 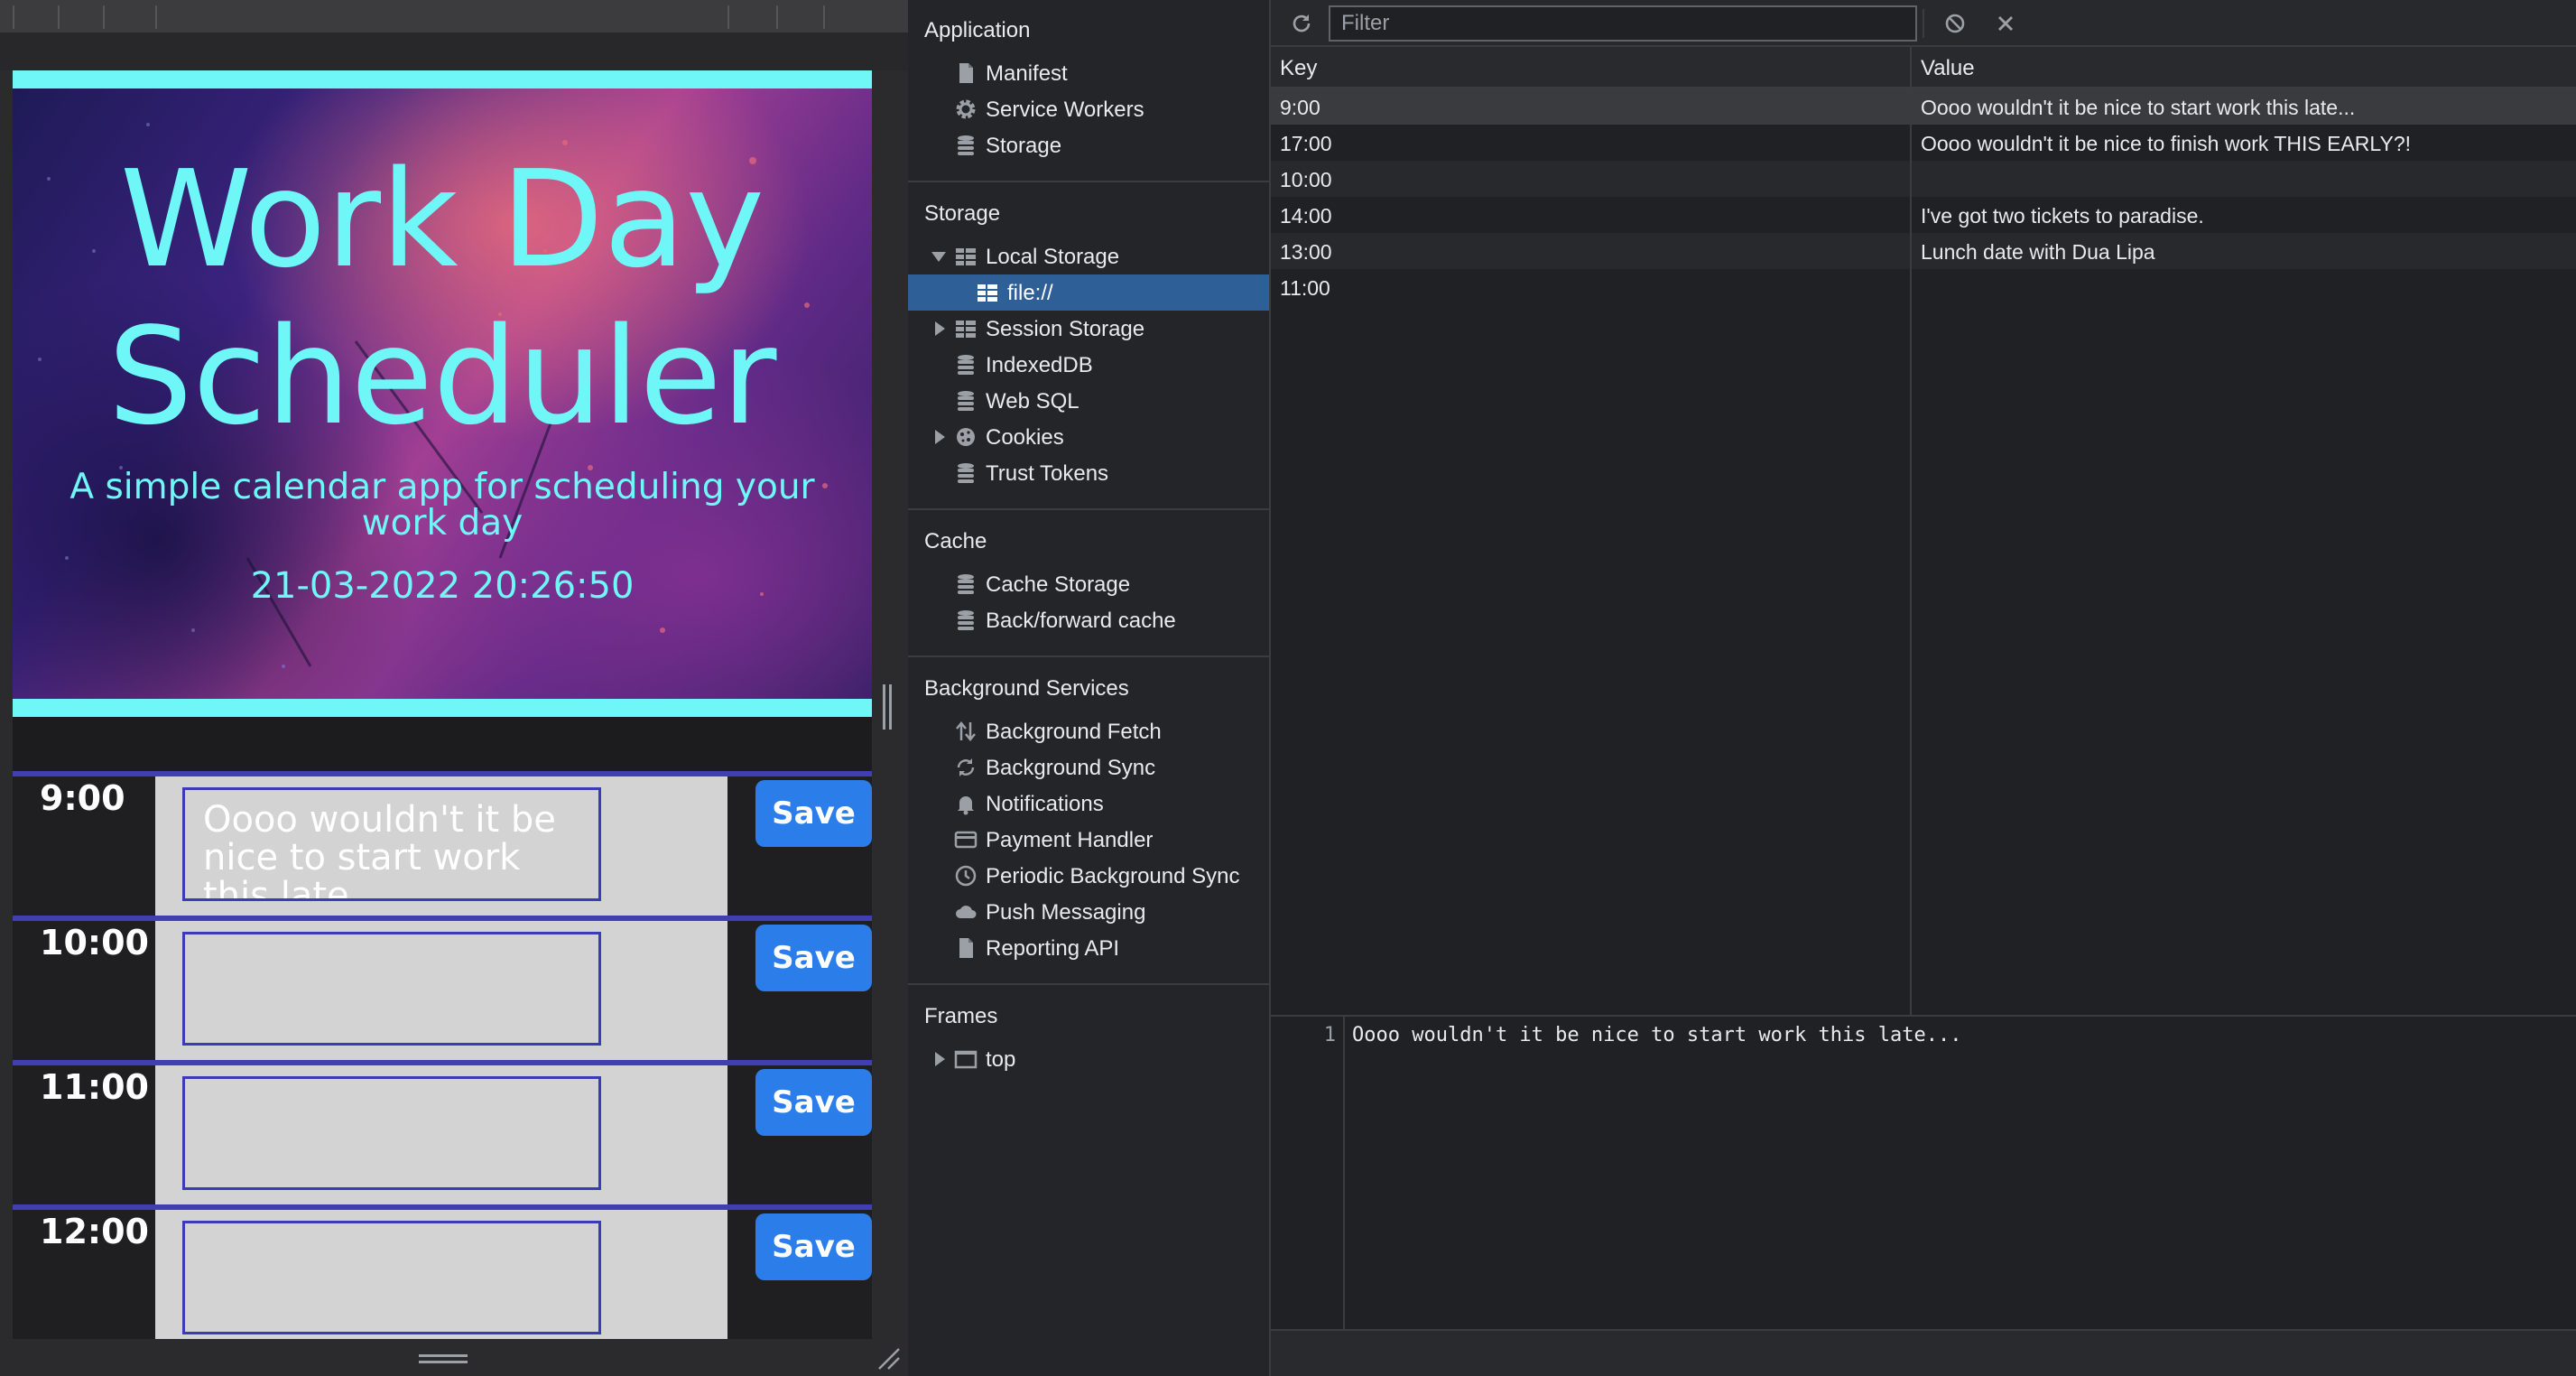 What do you see at coordinates (82, 798) in the screenshot?
I see `slot-hour: 9:00` at bounding box center [82, 798].